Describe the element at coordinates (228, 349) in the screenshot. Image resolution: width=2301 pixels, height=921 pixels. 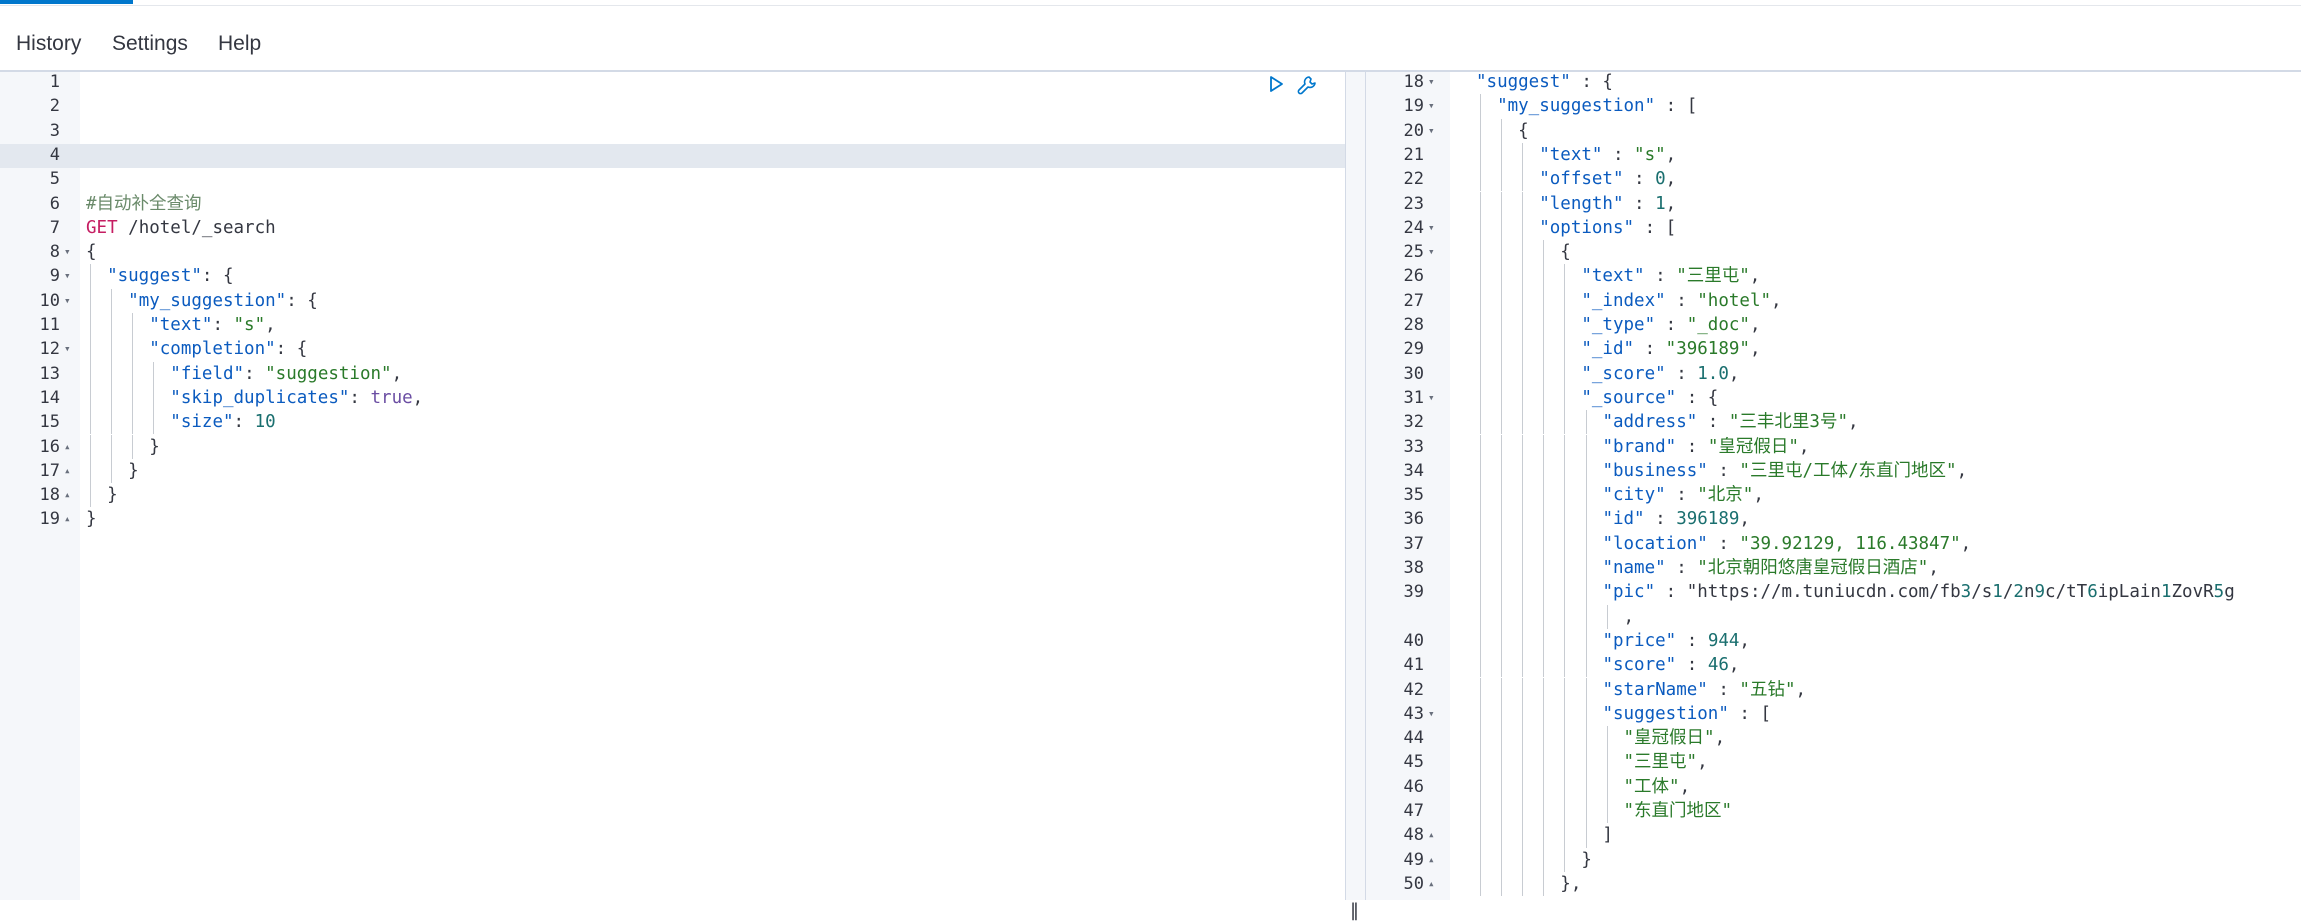
I see `code-text: "completion": {` at that location.